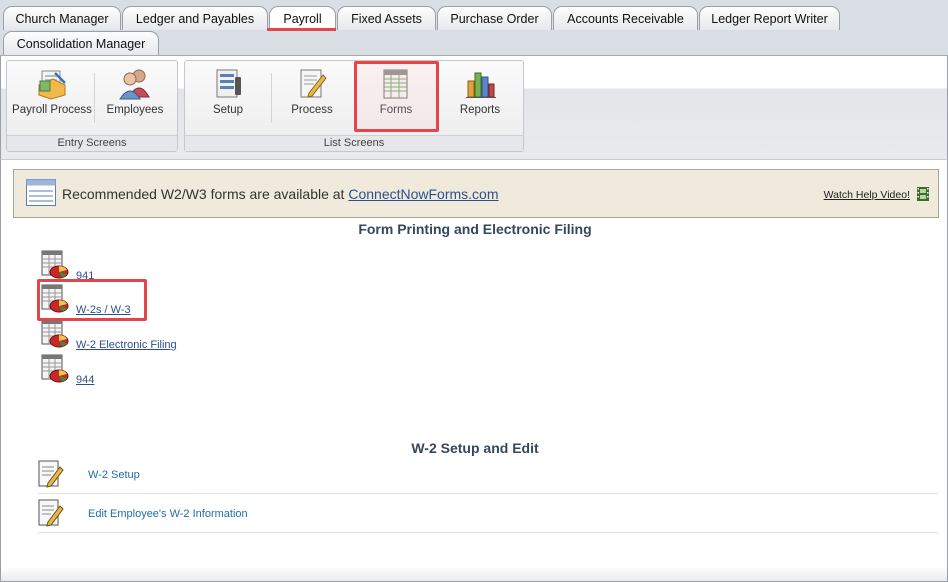 The image size is (948, 582). I want to click on edit-employee-w2-row: Edit Employee's W-2 Information, so click(488, 513).